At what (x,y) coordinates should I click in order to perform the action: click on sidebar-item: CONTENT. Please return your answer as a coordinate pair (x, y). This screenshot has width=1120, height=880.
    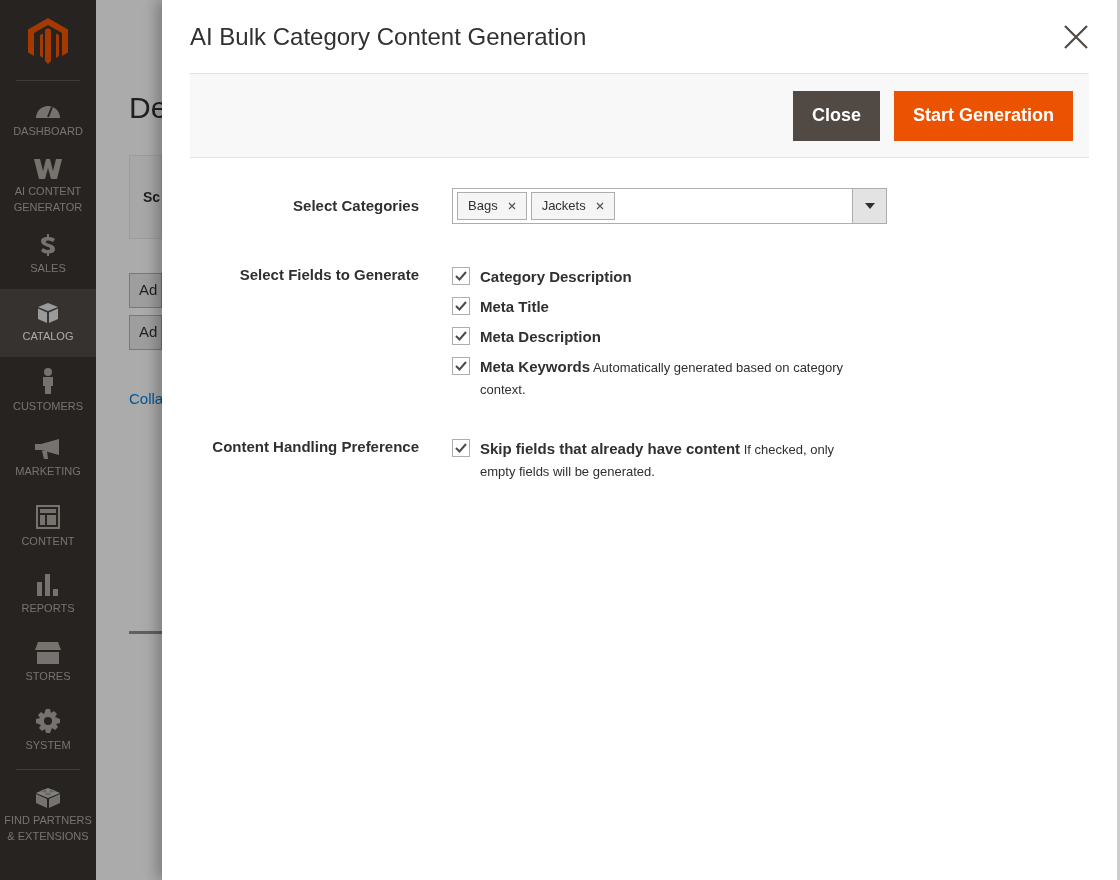
    Looking at the image, I should click on (48, 527).